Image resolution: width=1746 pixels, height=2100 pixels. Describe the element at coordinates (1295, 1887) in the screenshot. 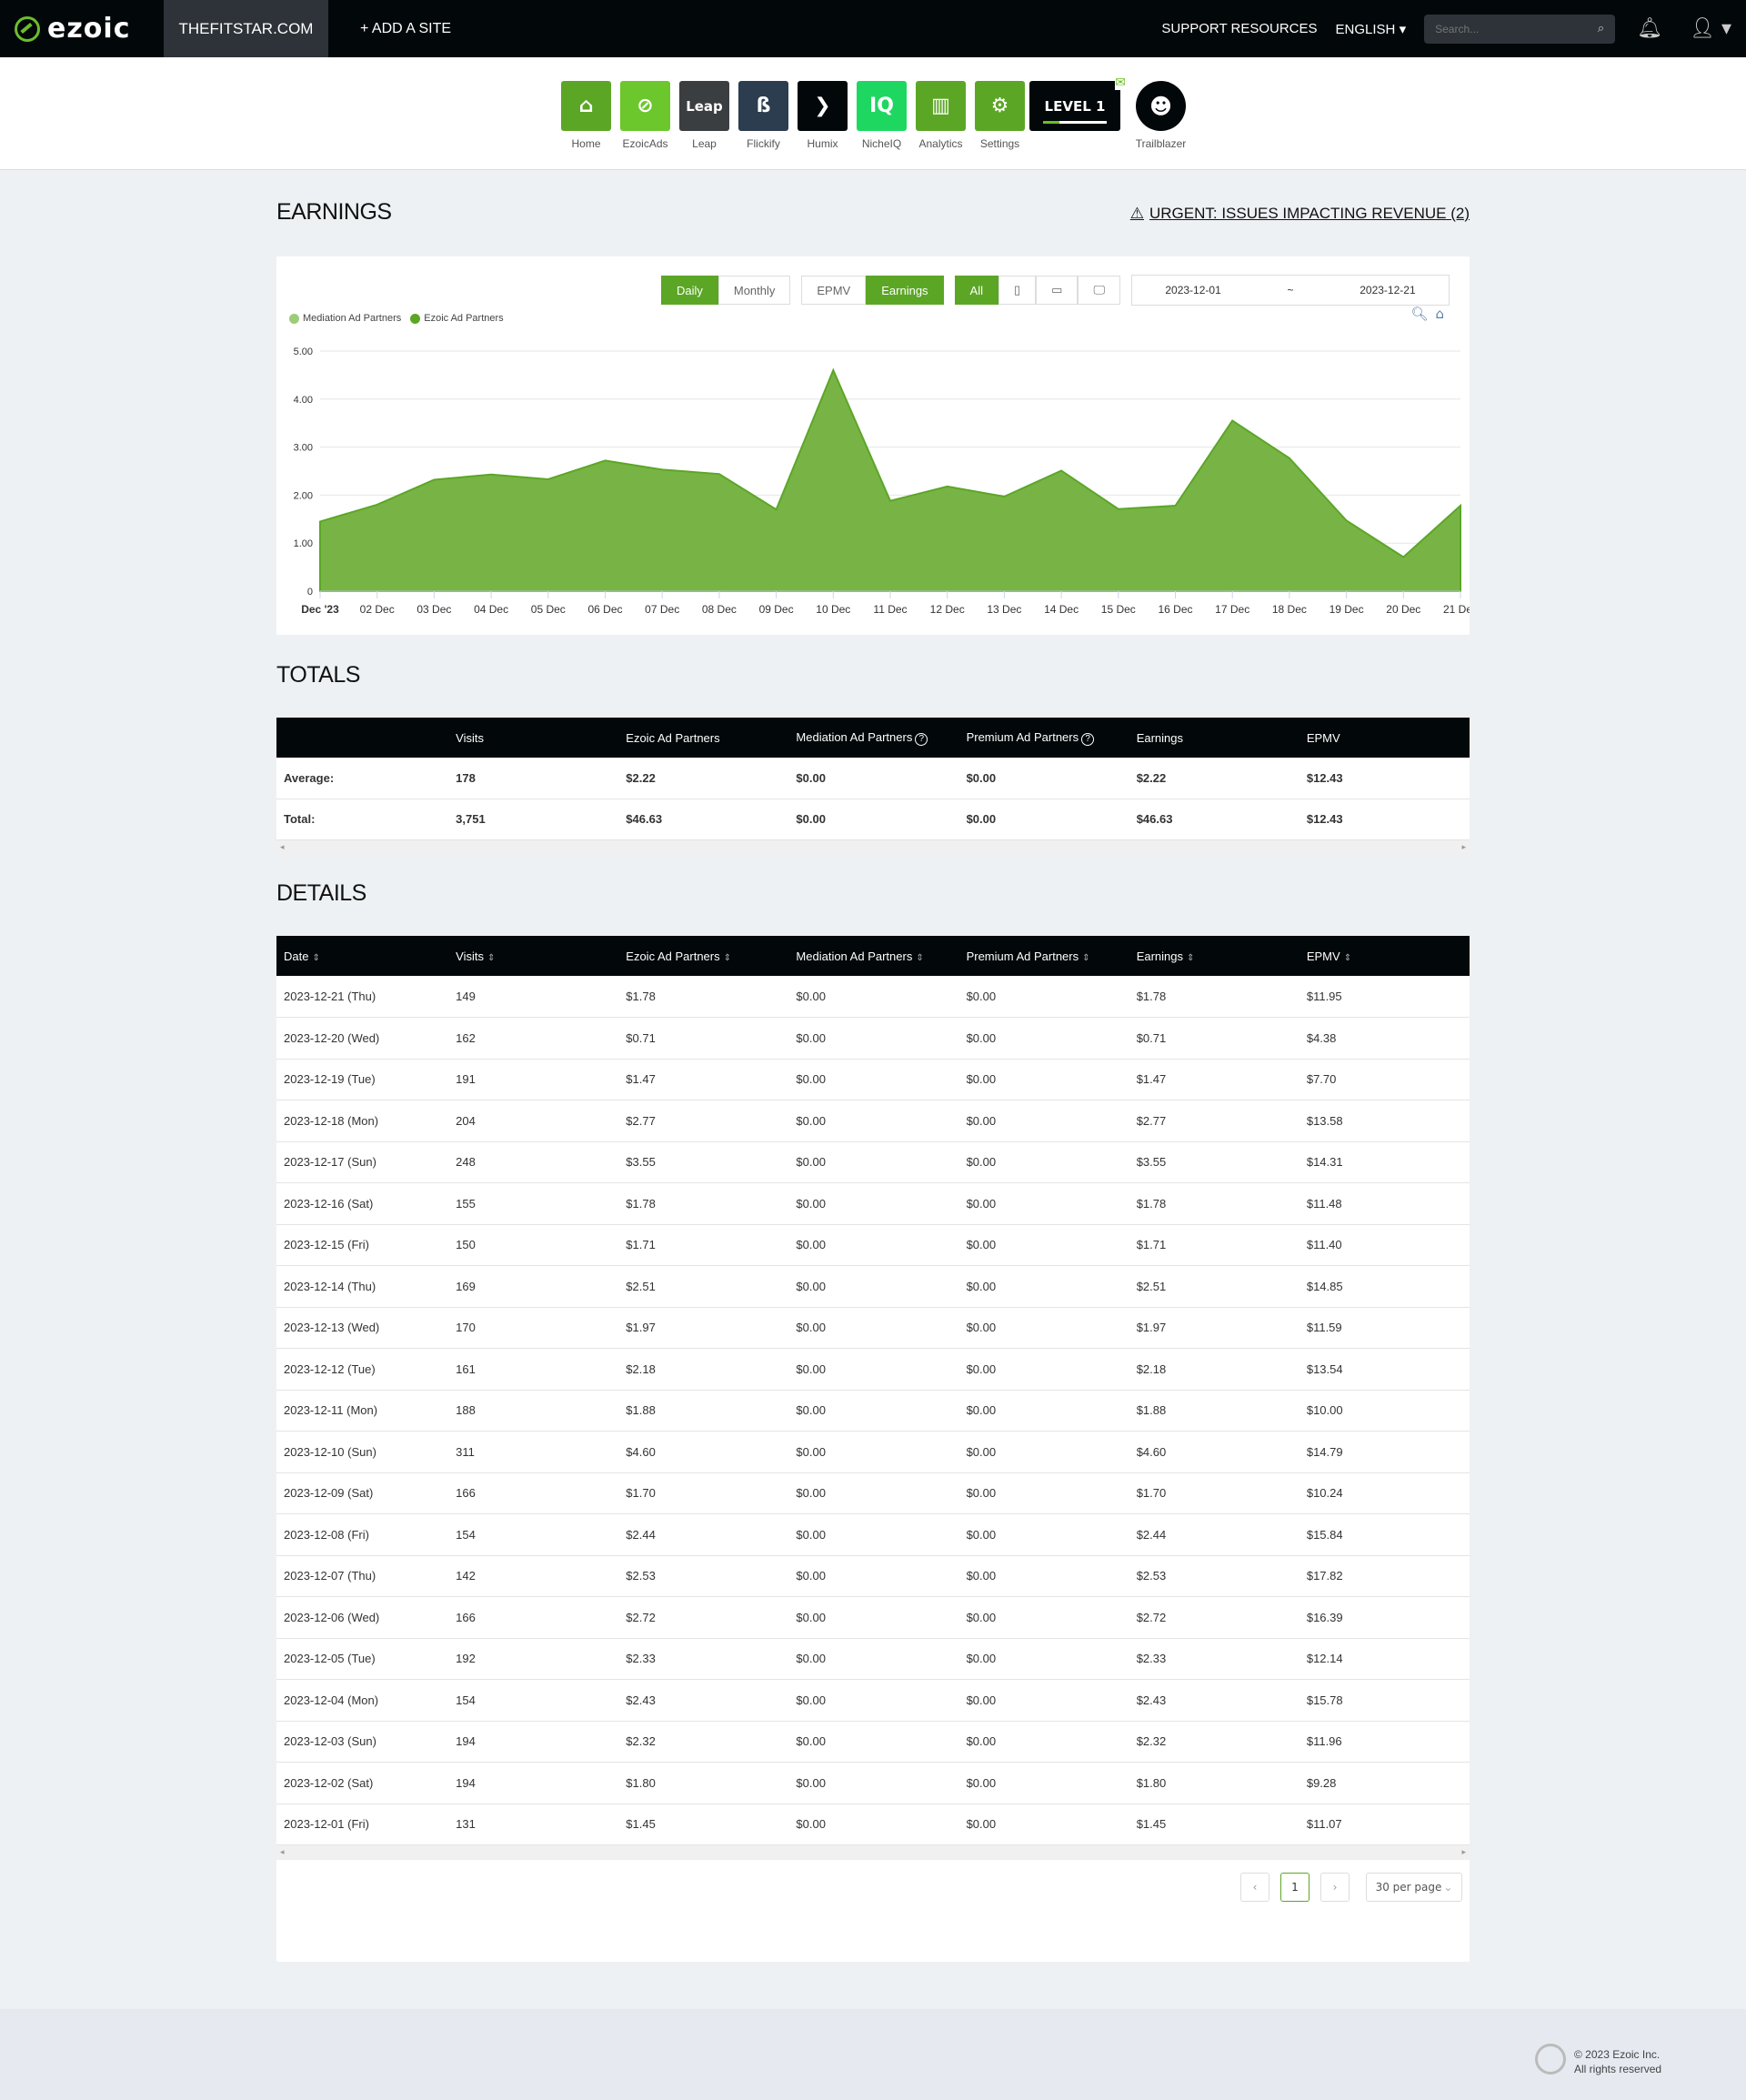

I see `page-1-button: 1` at that location.